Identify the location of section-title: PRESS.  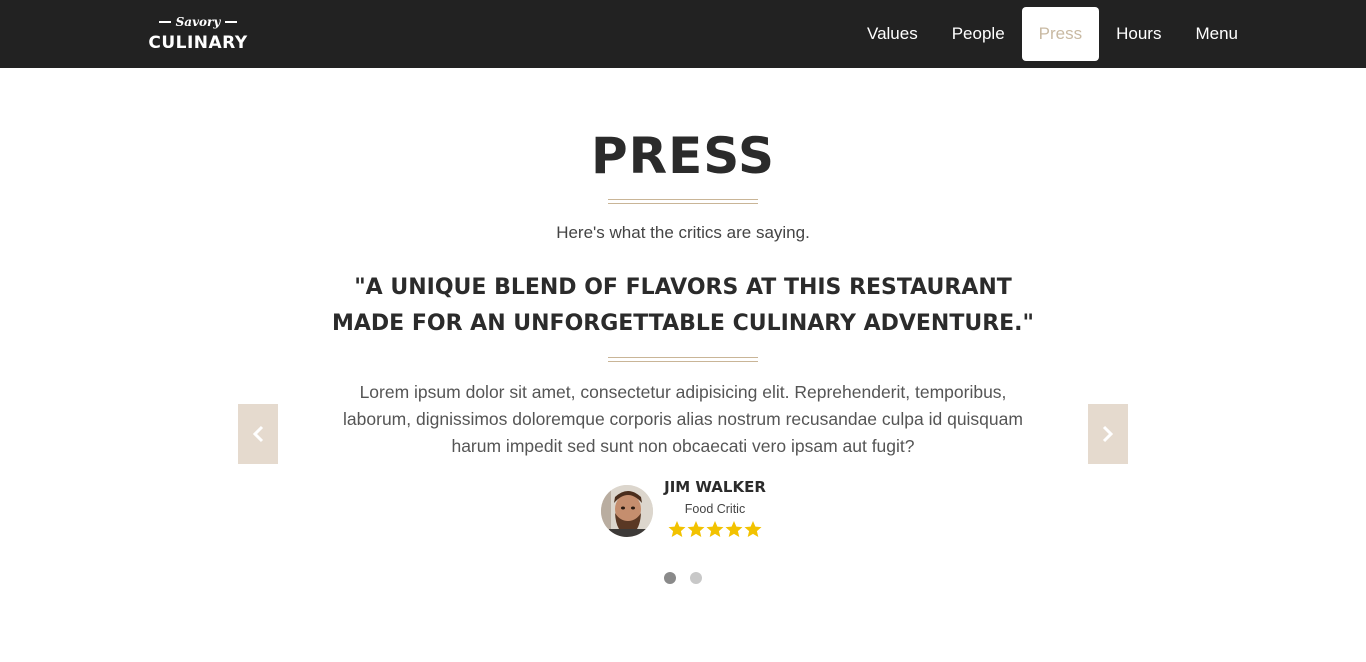
(683, 156).